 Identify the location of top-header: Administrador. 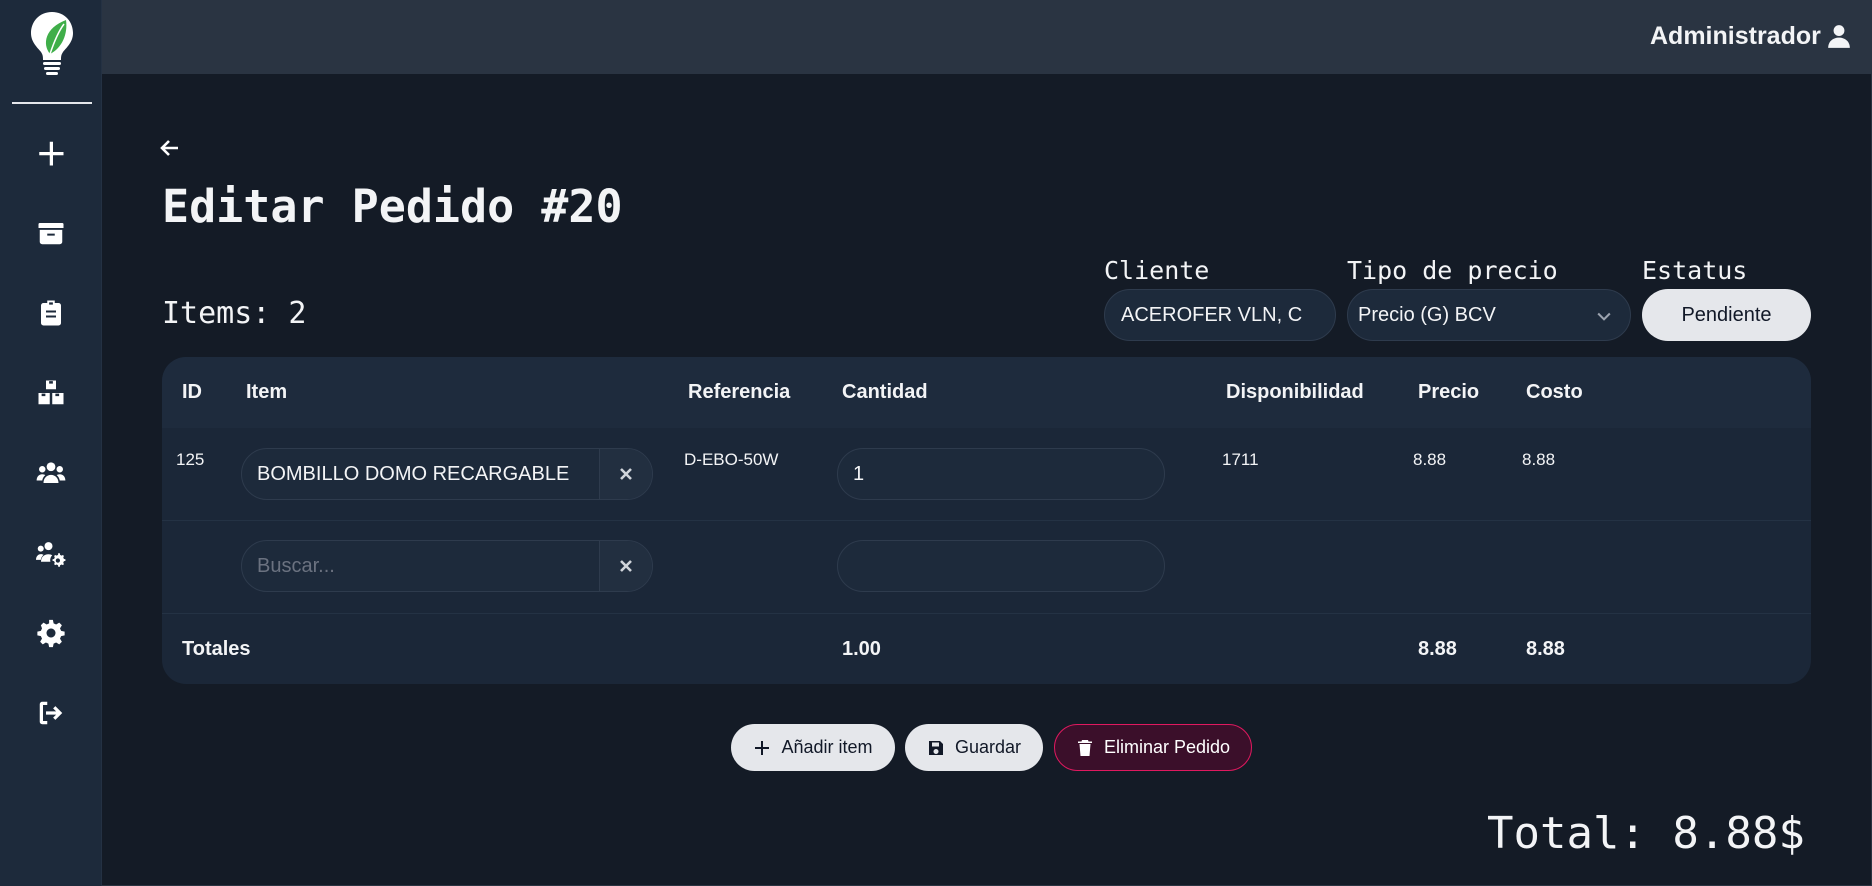
(987, 37).